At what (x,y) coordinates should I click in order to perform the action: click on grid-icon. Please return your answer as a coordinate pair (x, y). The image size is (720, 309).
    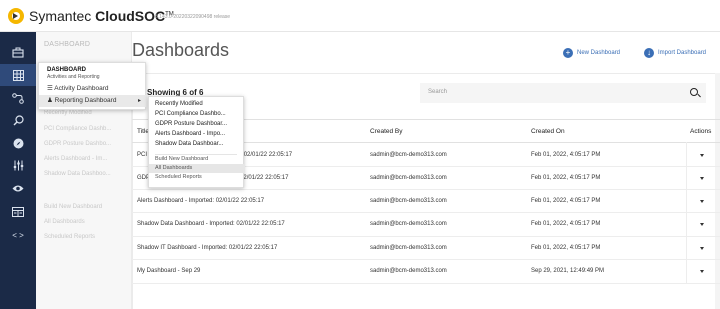
    Looking at the image, I should click on (18, 75).